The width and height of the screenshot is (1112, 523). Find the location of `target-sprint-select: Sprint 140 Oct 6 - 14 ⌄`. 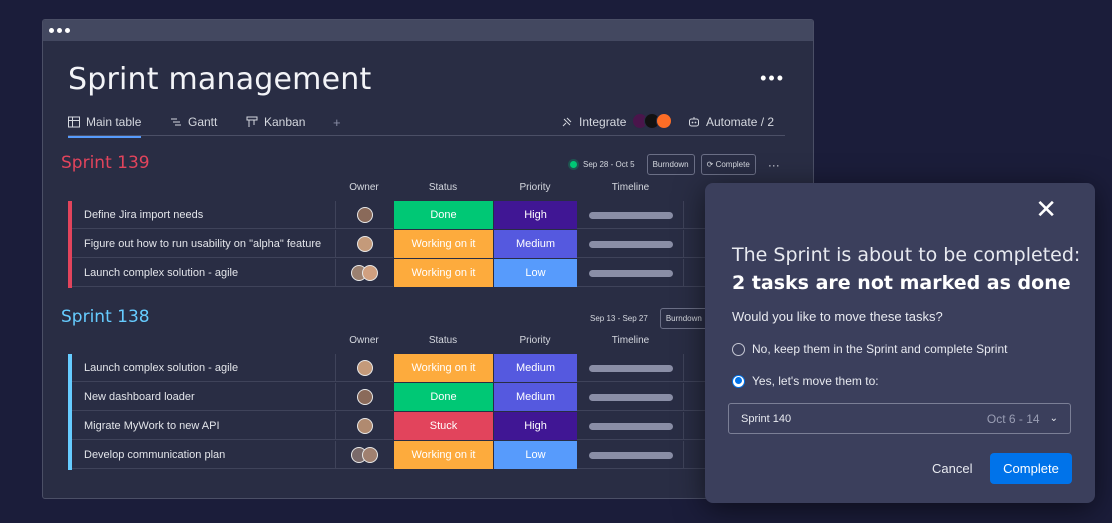

target-sprint-select: Sprint 140 Oct 6 - 14 ⌄ is located at coordinates (899, 418).